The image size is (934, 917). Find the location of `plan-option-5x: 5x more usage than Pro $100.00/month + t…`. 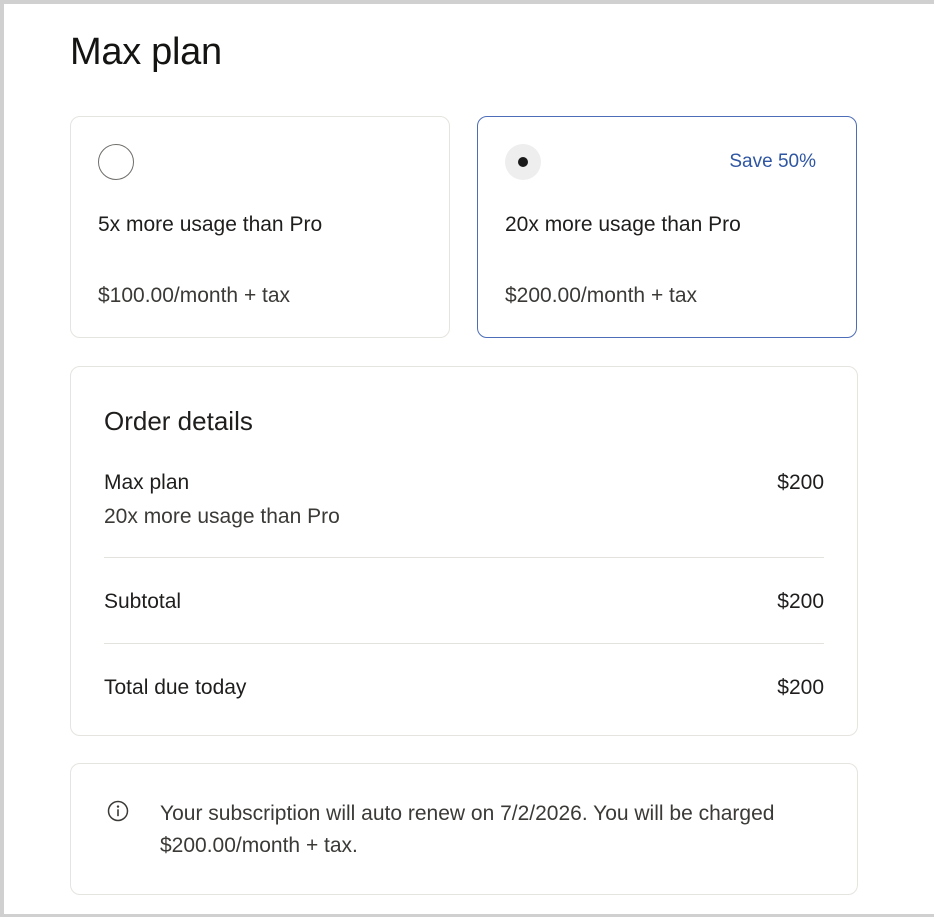

plan-option-5x: 5x more usage than Pro $100.00/month + t… is located at coordinates (260, 227).